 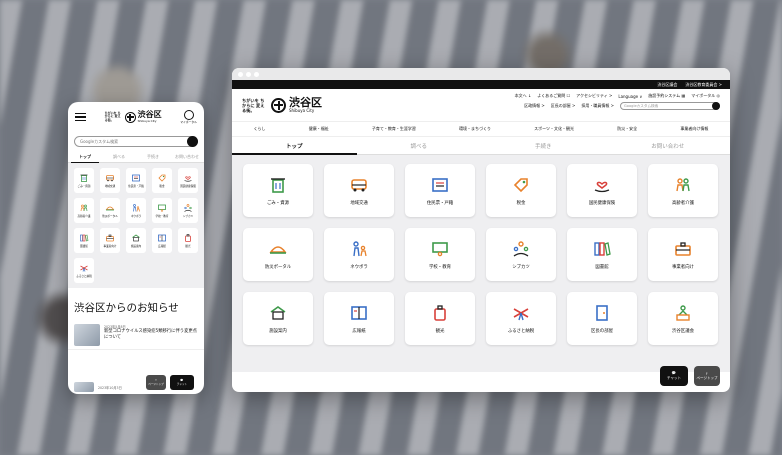 I want to click on util-link: マイポータル ◎, so click(x=705, y=96).